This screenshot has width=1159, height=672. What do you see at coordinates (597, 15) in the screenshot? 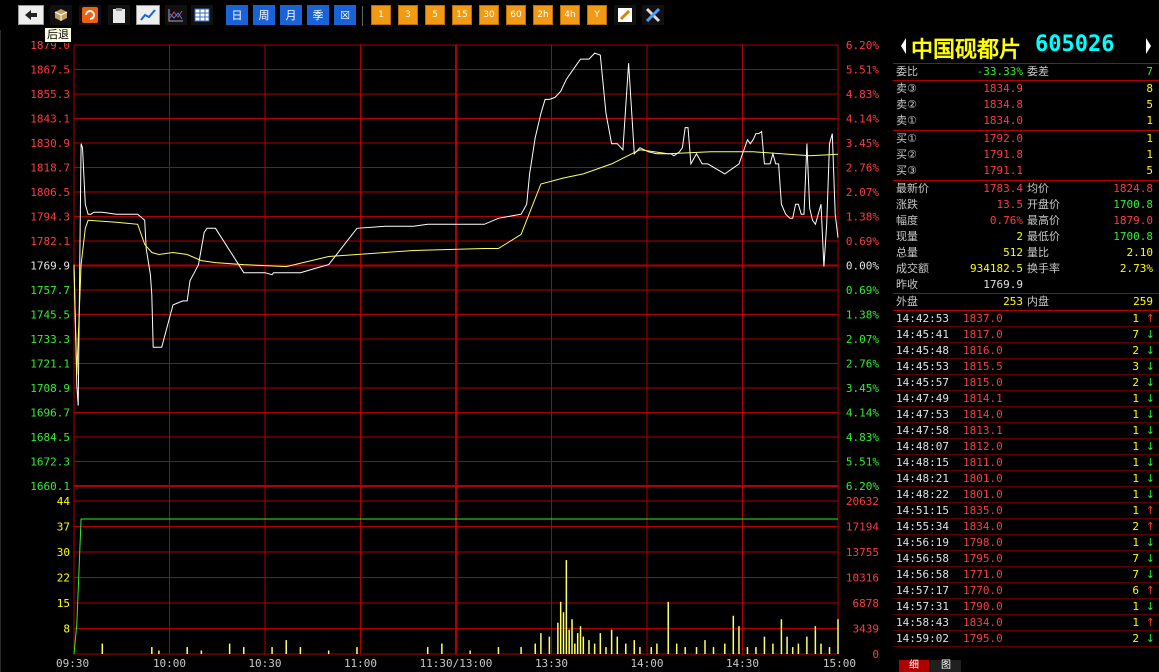
I see `year-button: Y` at bounding box center [597, 15].